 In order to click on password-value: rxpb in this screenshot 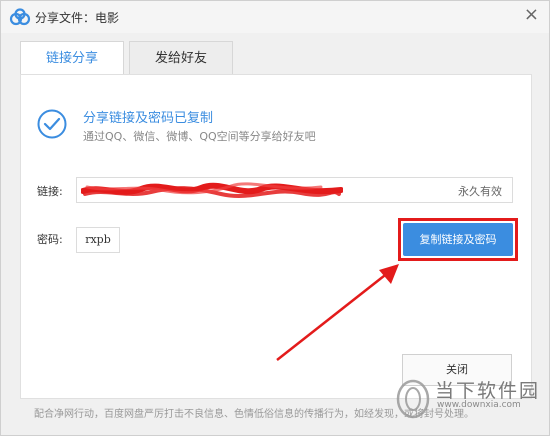, I will do `click(98, 240)`.